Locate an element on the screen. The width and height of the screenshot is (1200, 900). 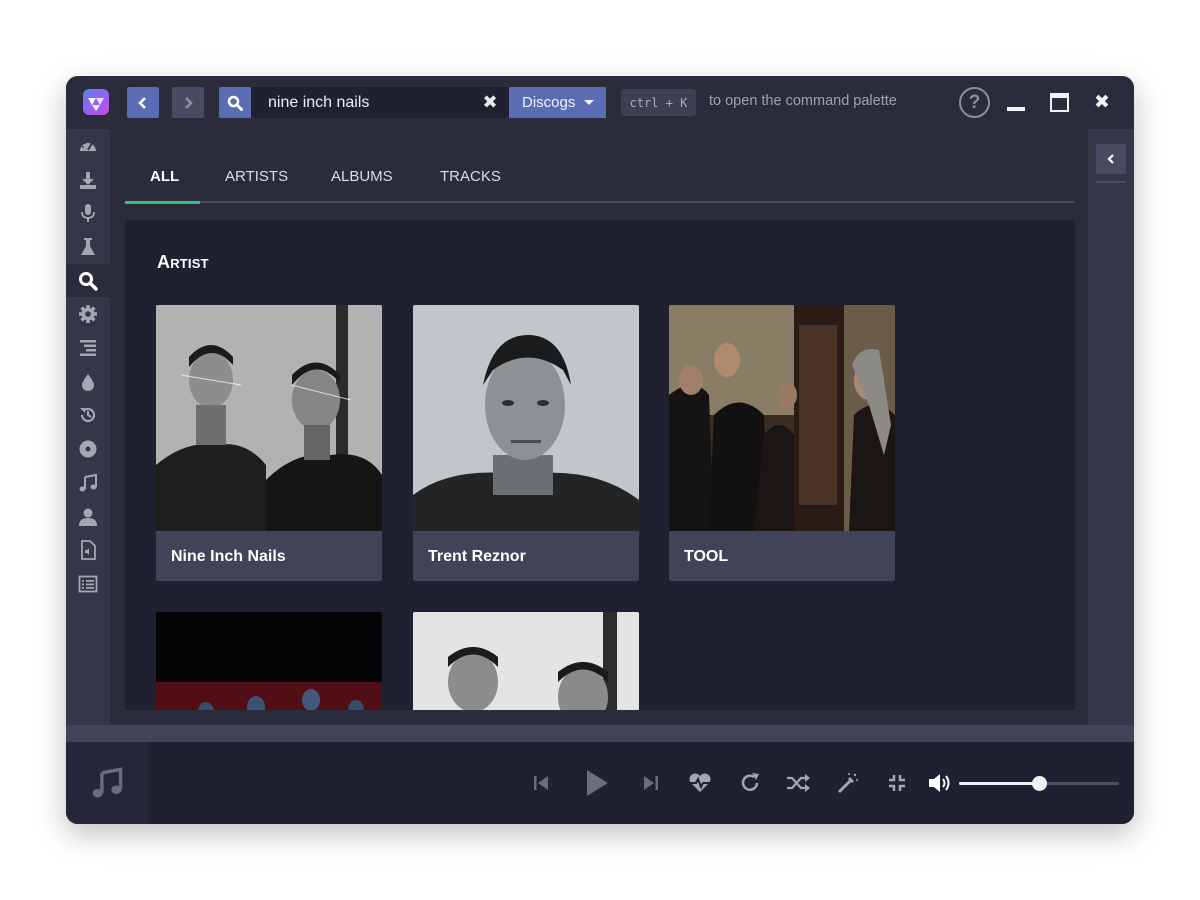
artist-name: TOOL is located at coordinates (706, 556).